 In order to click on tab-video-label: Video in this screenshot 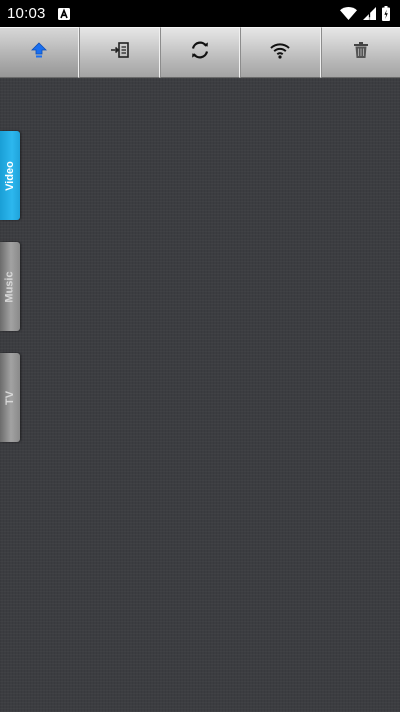, I will do `click(10, 175)`.